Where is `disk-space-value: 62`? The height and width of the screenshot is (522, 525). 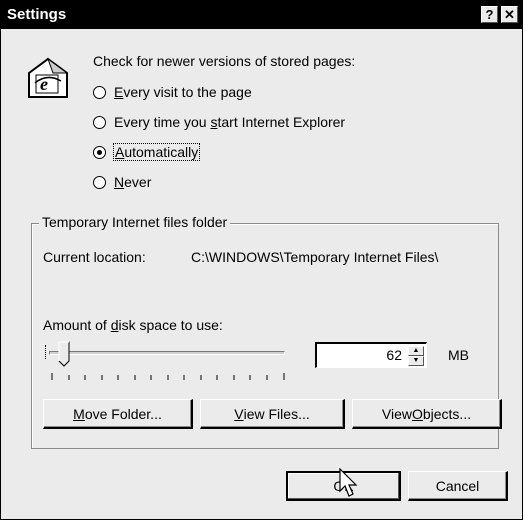 disk-space-value: 62 is located at coordinates (394, 355).